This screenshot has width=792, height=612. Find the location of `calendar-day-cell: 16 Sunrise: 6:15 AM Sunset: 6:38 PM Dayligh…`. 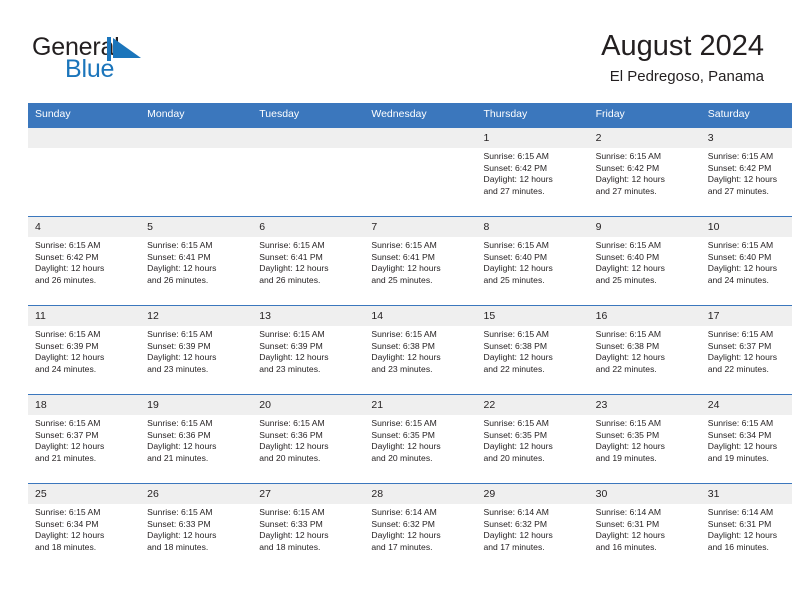

calendar-day-cell: 16 Sunrise: 6:15 AM Sunset: 6:38 PM Dayligh… is located at coordinates (644, 350).